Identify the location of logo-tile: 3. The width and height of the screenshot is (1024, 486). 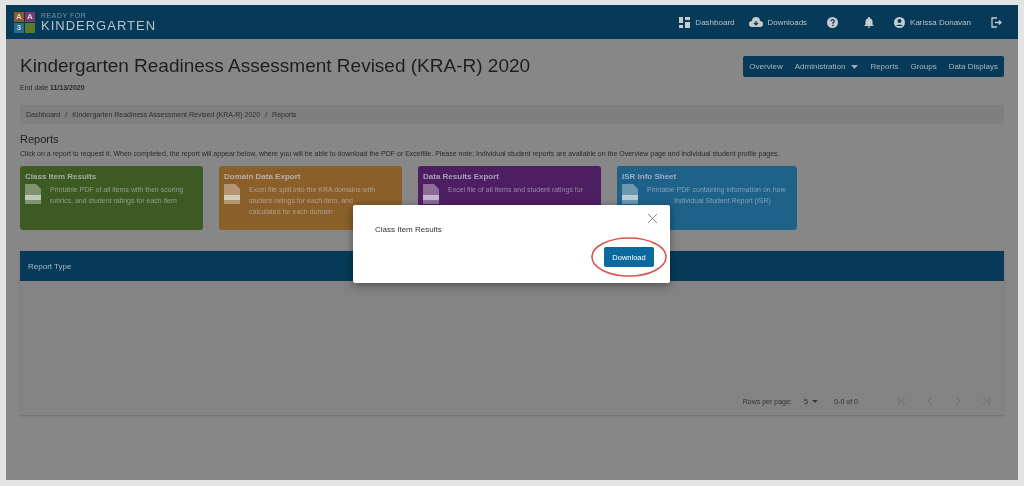
(19, 27).